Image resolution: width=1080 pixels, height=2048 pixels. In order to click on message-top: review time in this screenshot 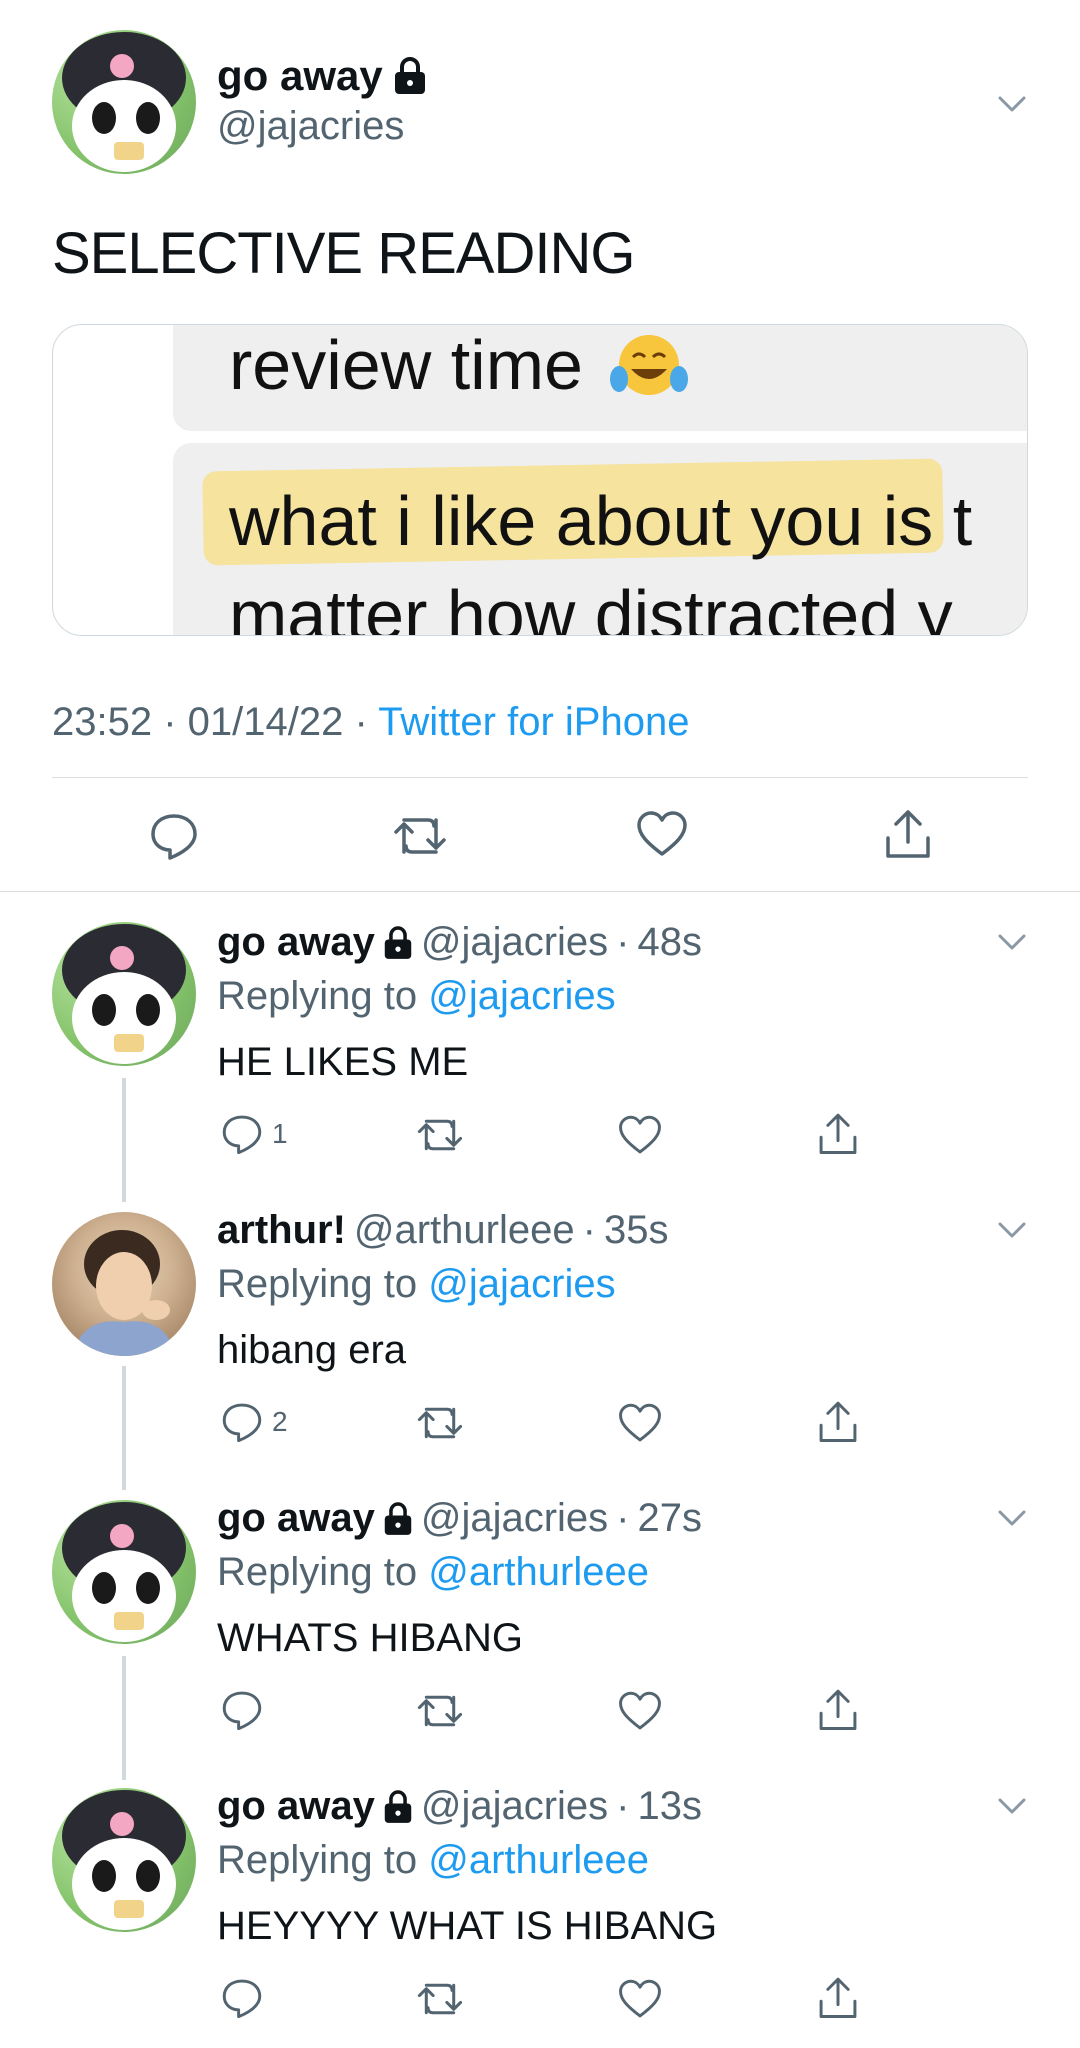, I will do `click(459, 365)`.